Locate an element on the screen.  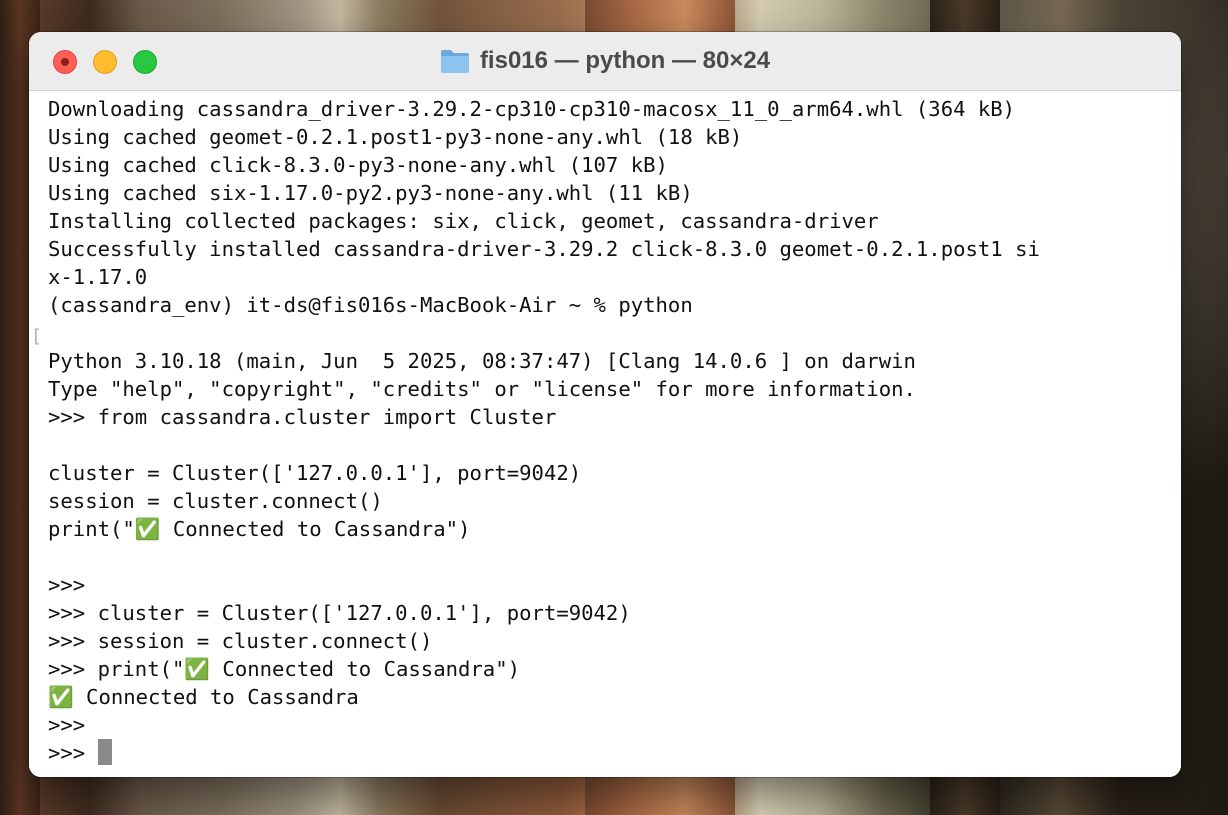
terminal-line: session = cluster.connect() is located at coordinates (215, 501).